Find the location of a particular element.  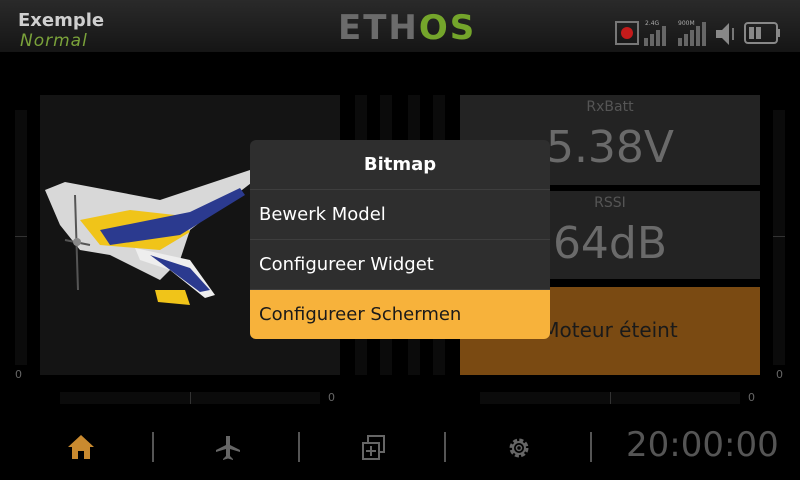

right-vertical-gauge is located at coordinates (779, 237).